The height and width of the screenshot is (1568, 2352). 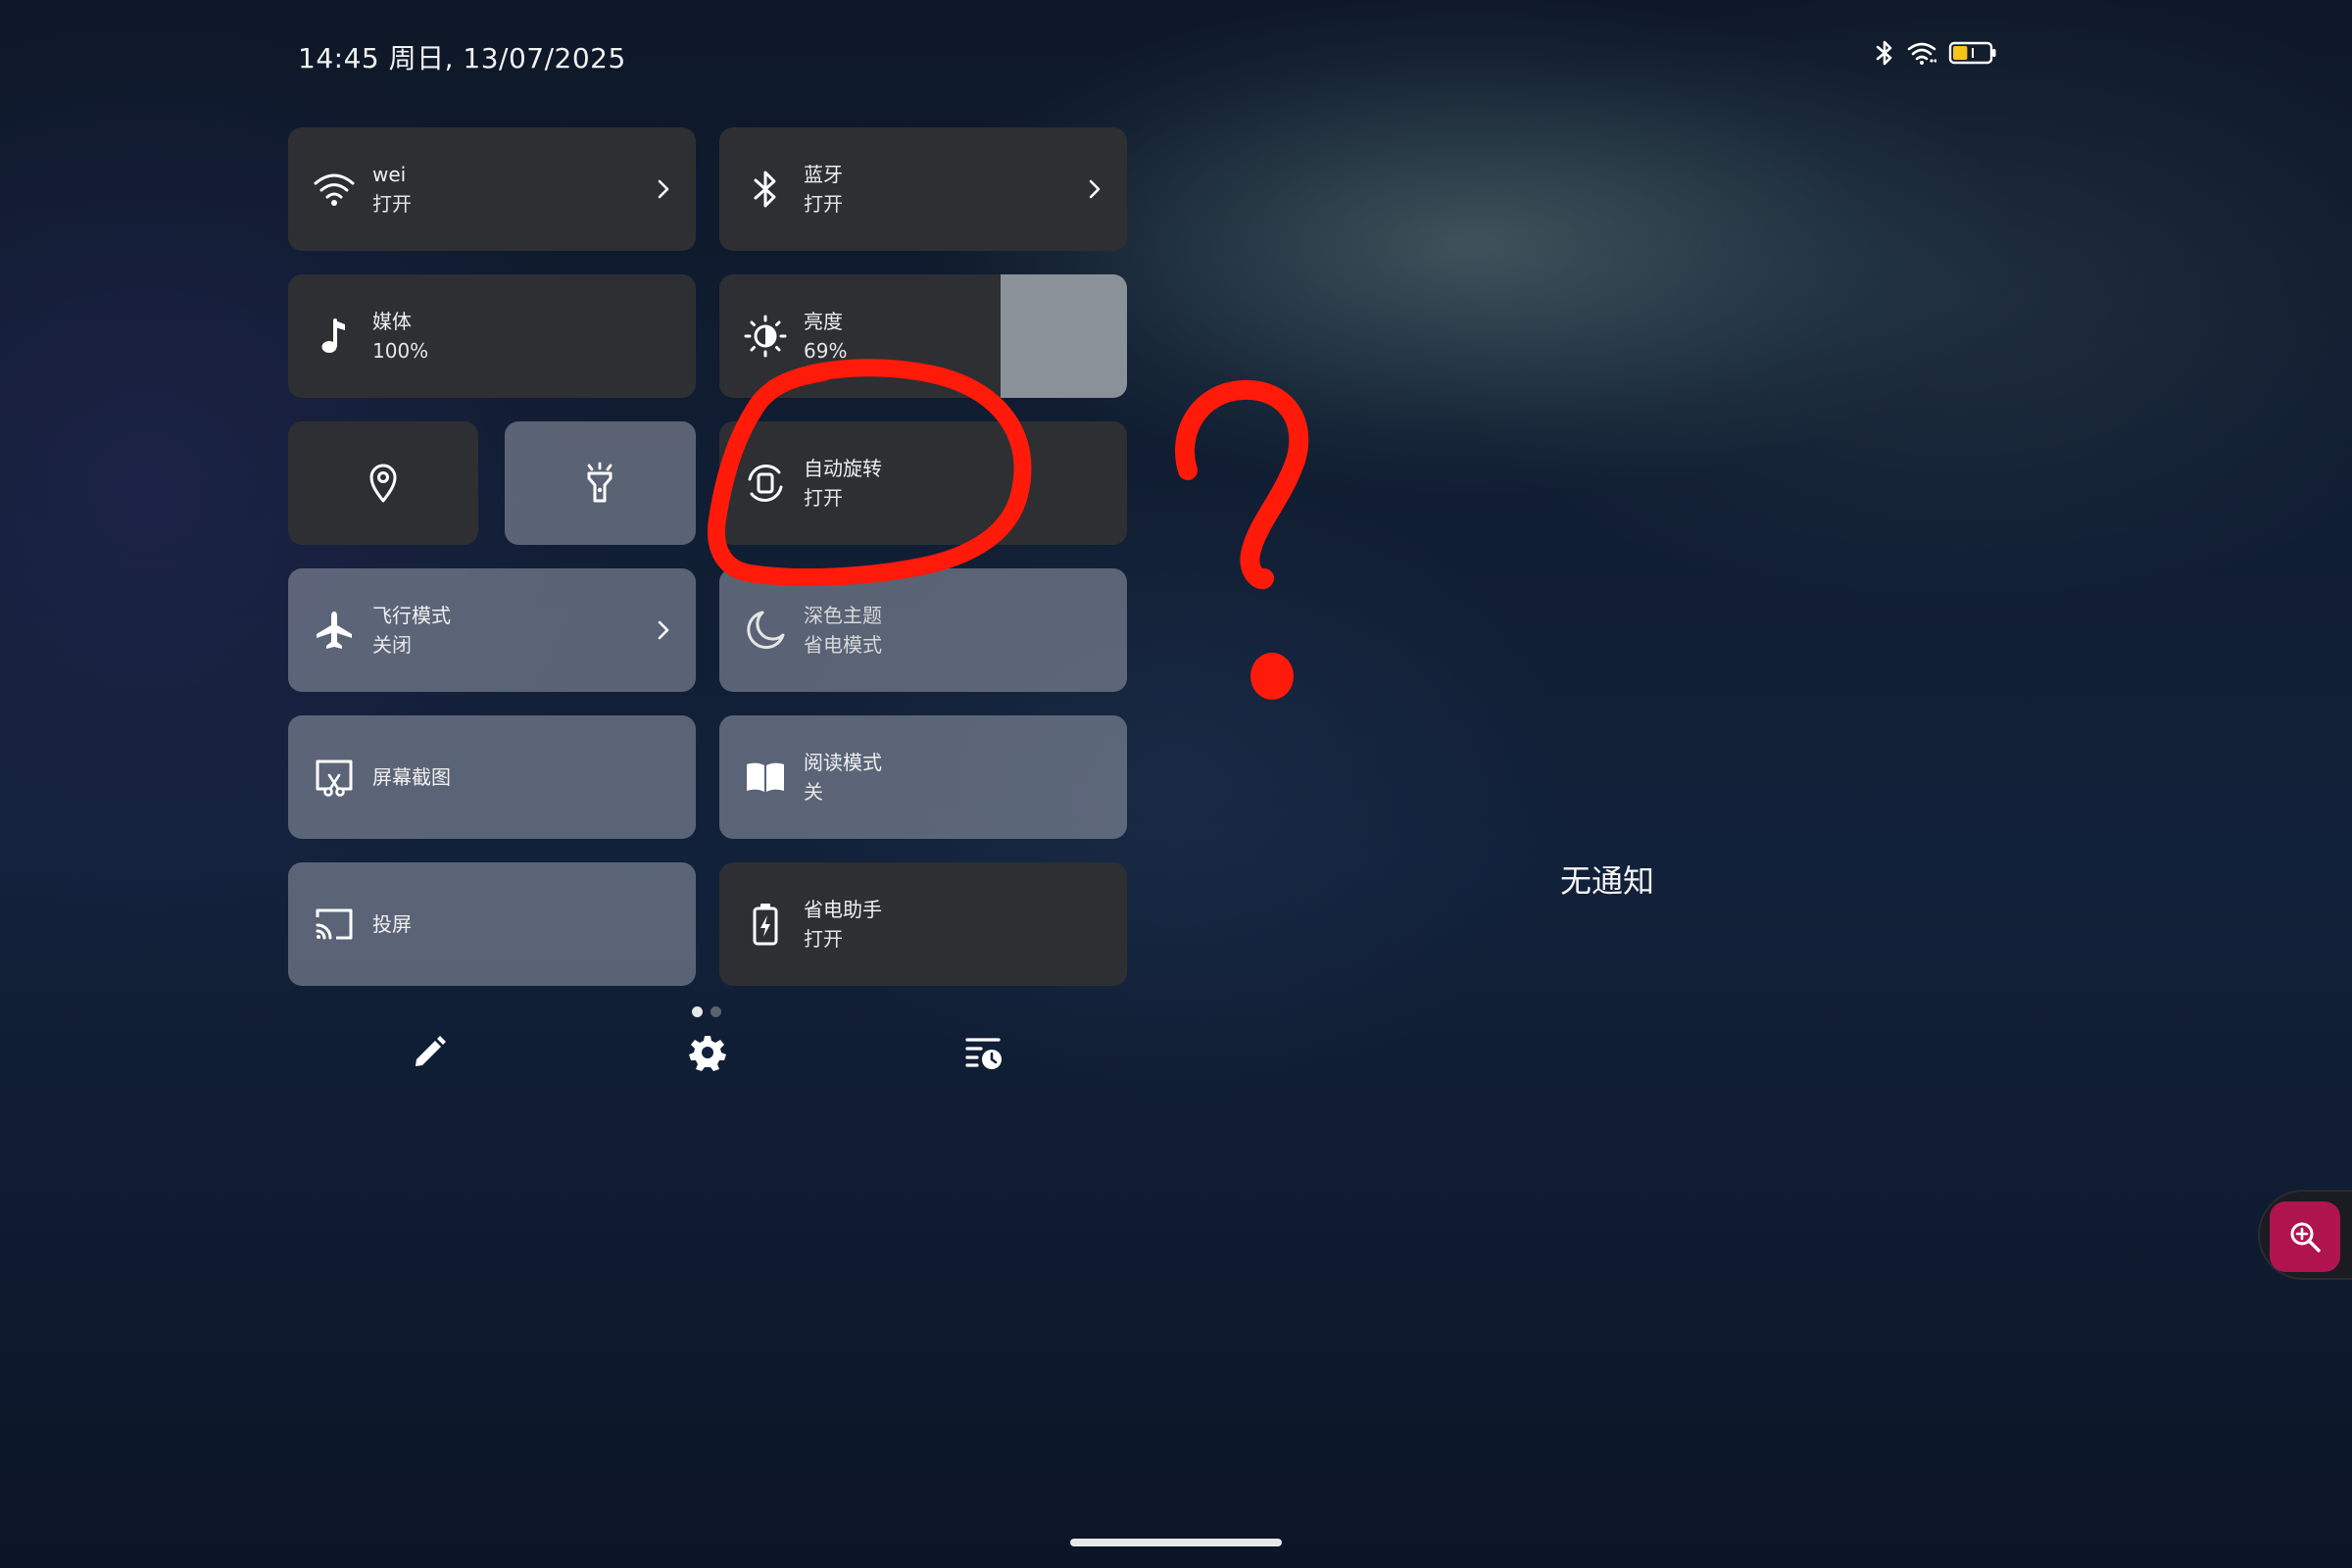 I want to click on bluetooth-title: 蓝牙, so click(x=823, y=174).